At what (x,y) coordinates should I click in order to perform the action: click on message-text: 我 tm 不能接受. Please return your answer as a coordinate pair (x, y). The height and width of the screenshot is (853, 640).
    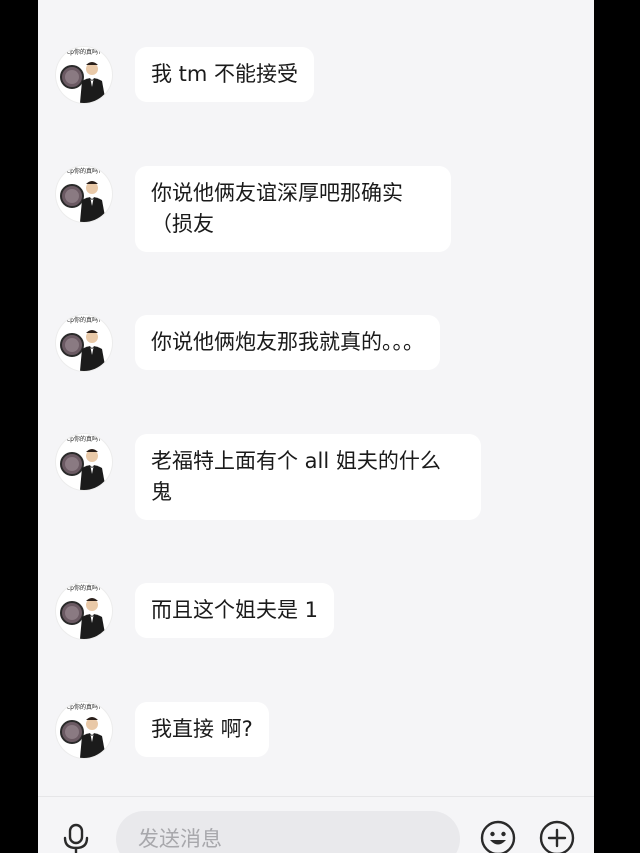
    Looking at the image, I should click on (225, 74).